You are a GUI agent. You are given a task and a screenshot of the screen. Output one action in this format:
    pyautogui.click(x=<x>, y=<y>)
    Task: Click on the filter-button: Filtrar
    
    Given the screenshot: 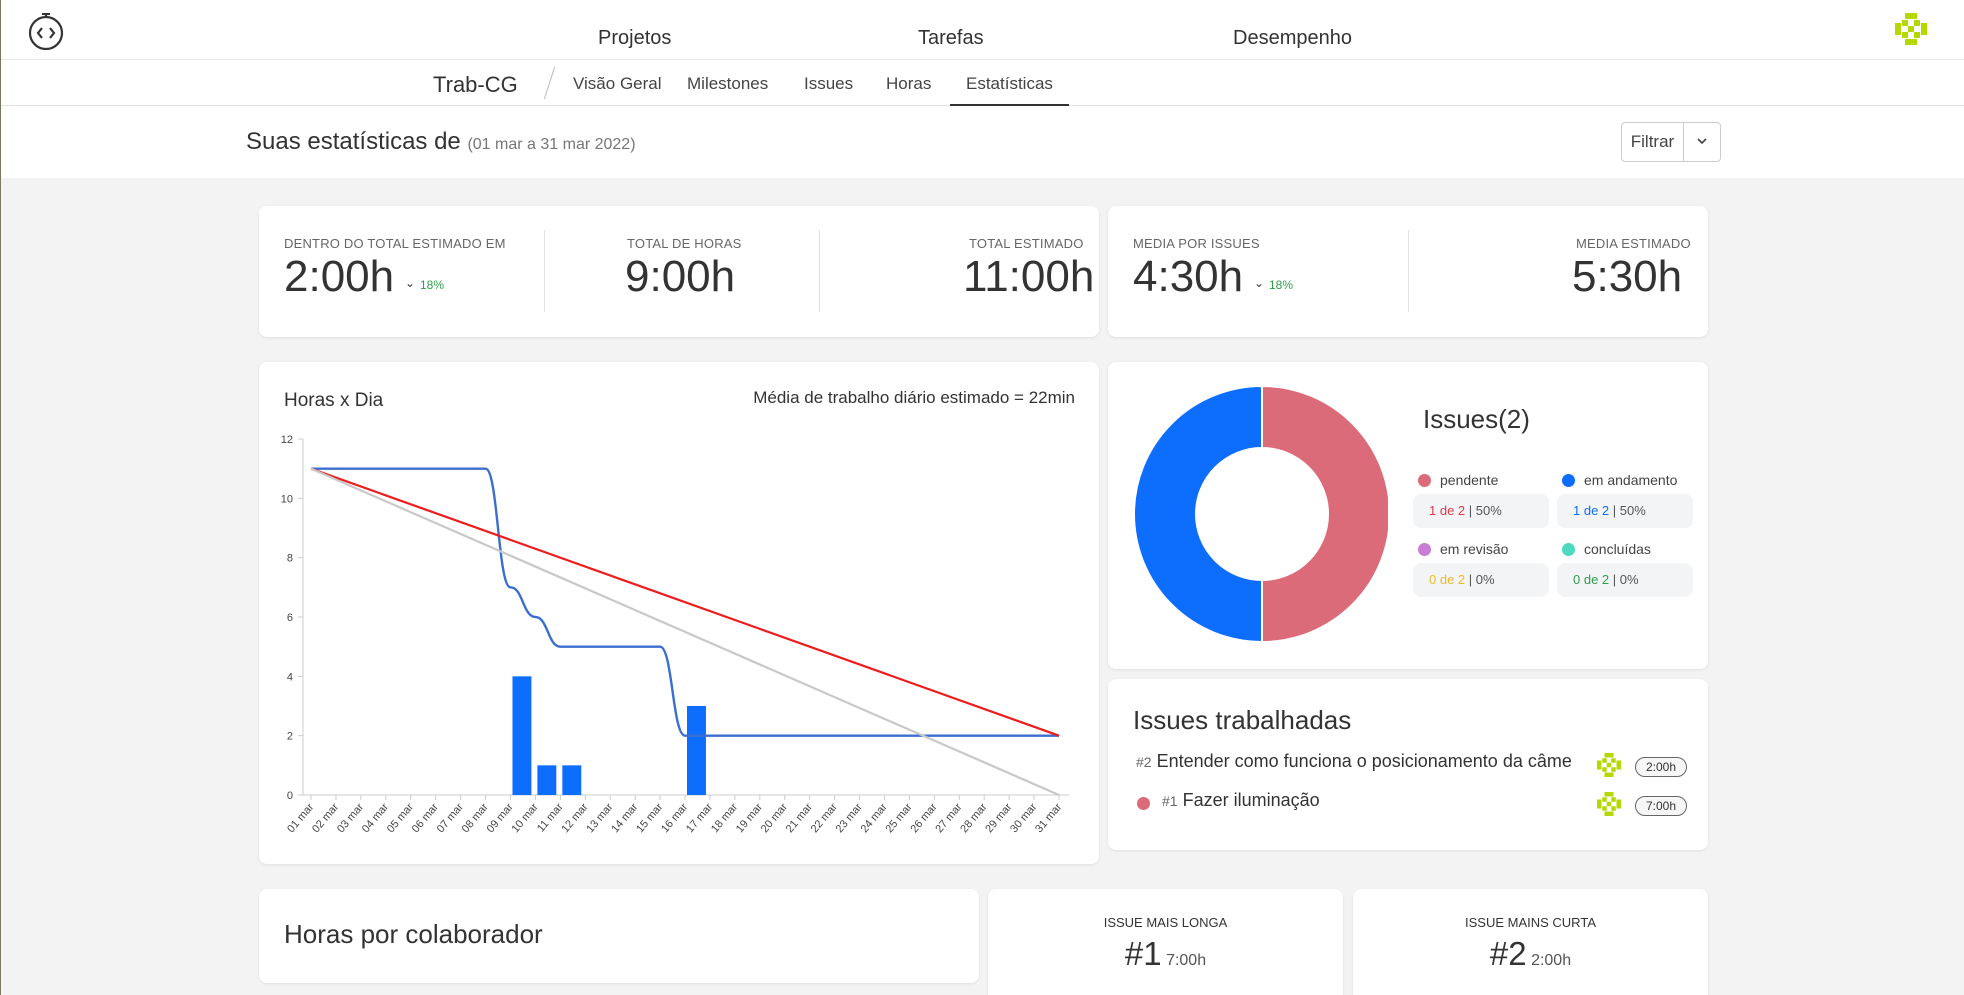 What is the action you would take?
    pyautogui.click(x=1671, y=142)
    